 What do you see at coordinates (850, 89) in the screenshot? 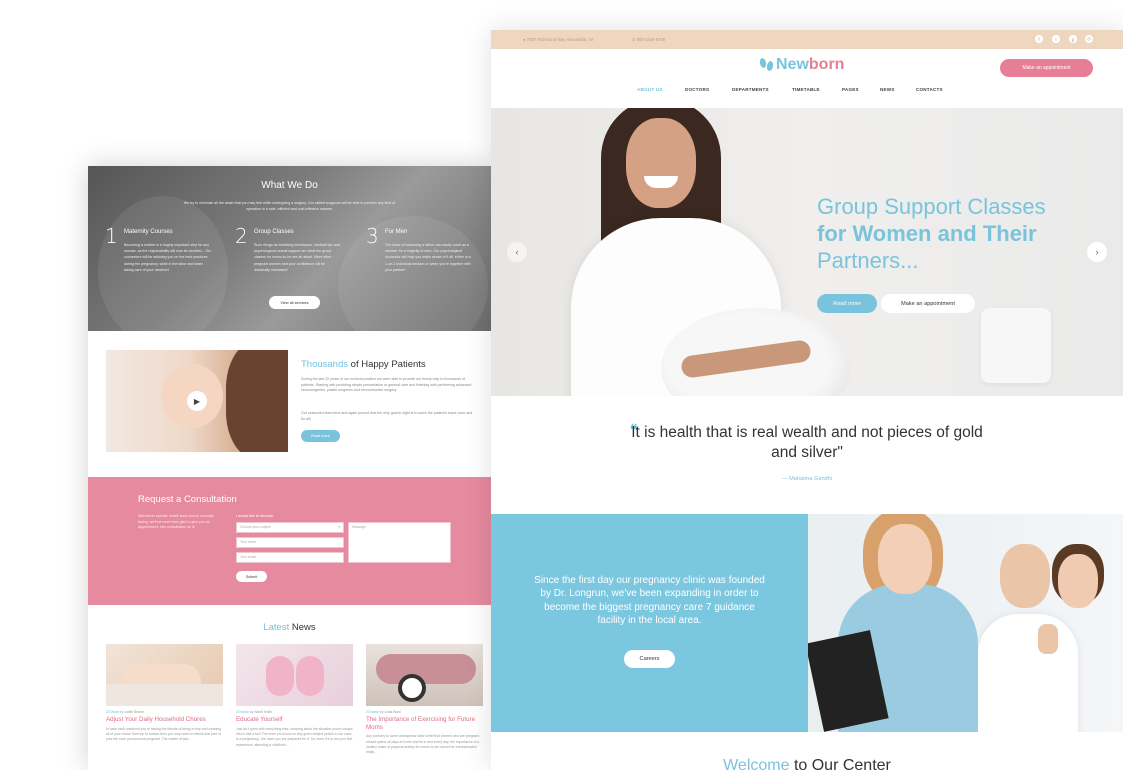
I see `nav-pages: PAGES` at bounding box center [850, 89].